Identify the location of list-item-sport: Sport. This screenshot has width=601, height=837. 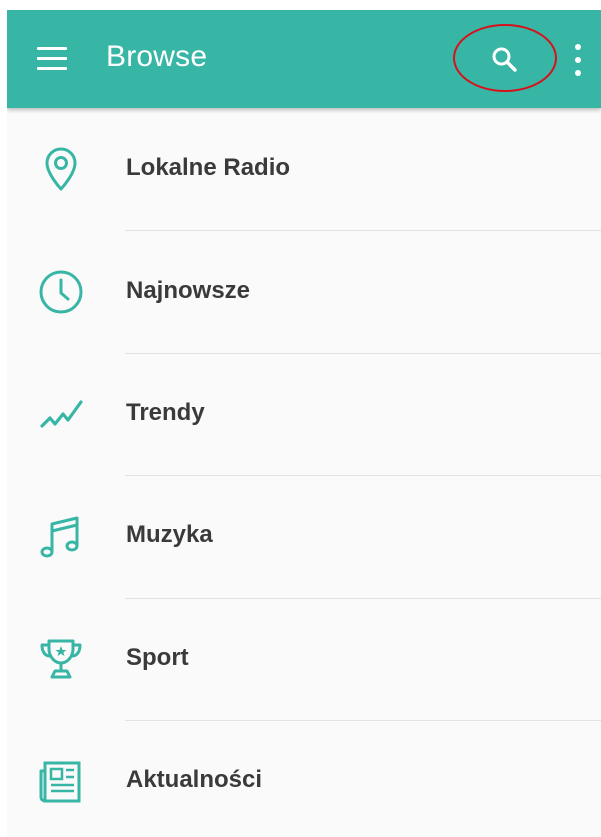
(304, 659).